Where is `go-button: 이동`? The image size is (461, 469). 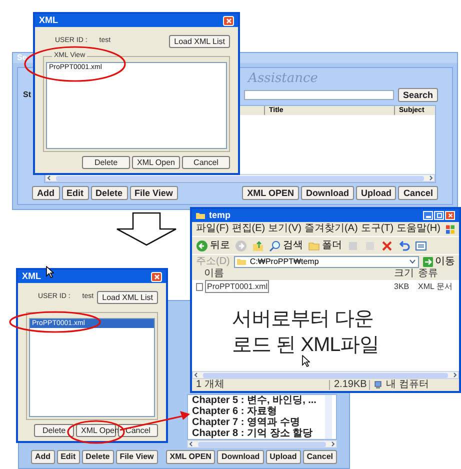
go-button: 이동 is located at coordinates (439, 261).